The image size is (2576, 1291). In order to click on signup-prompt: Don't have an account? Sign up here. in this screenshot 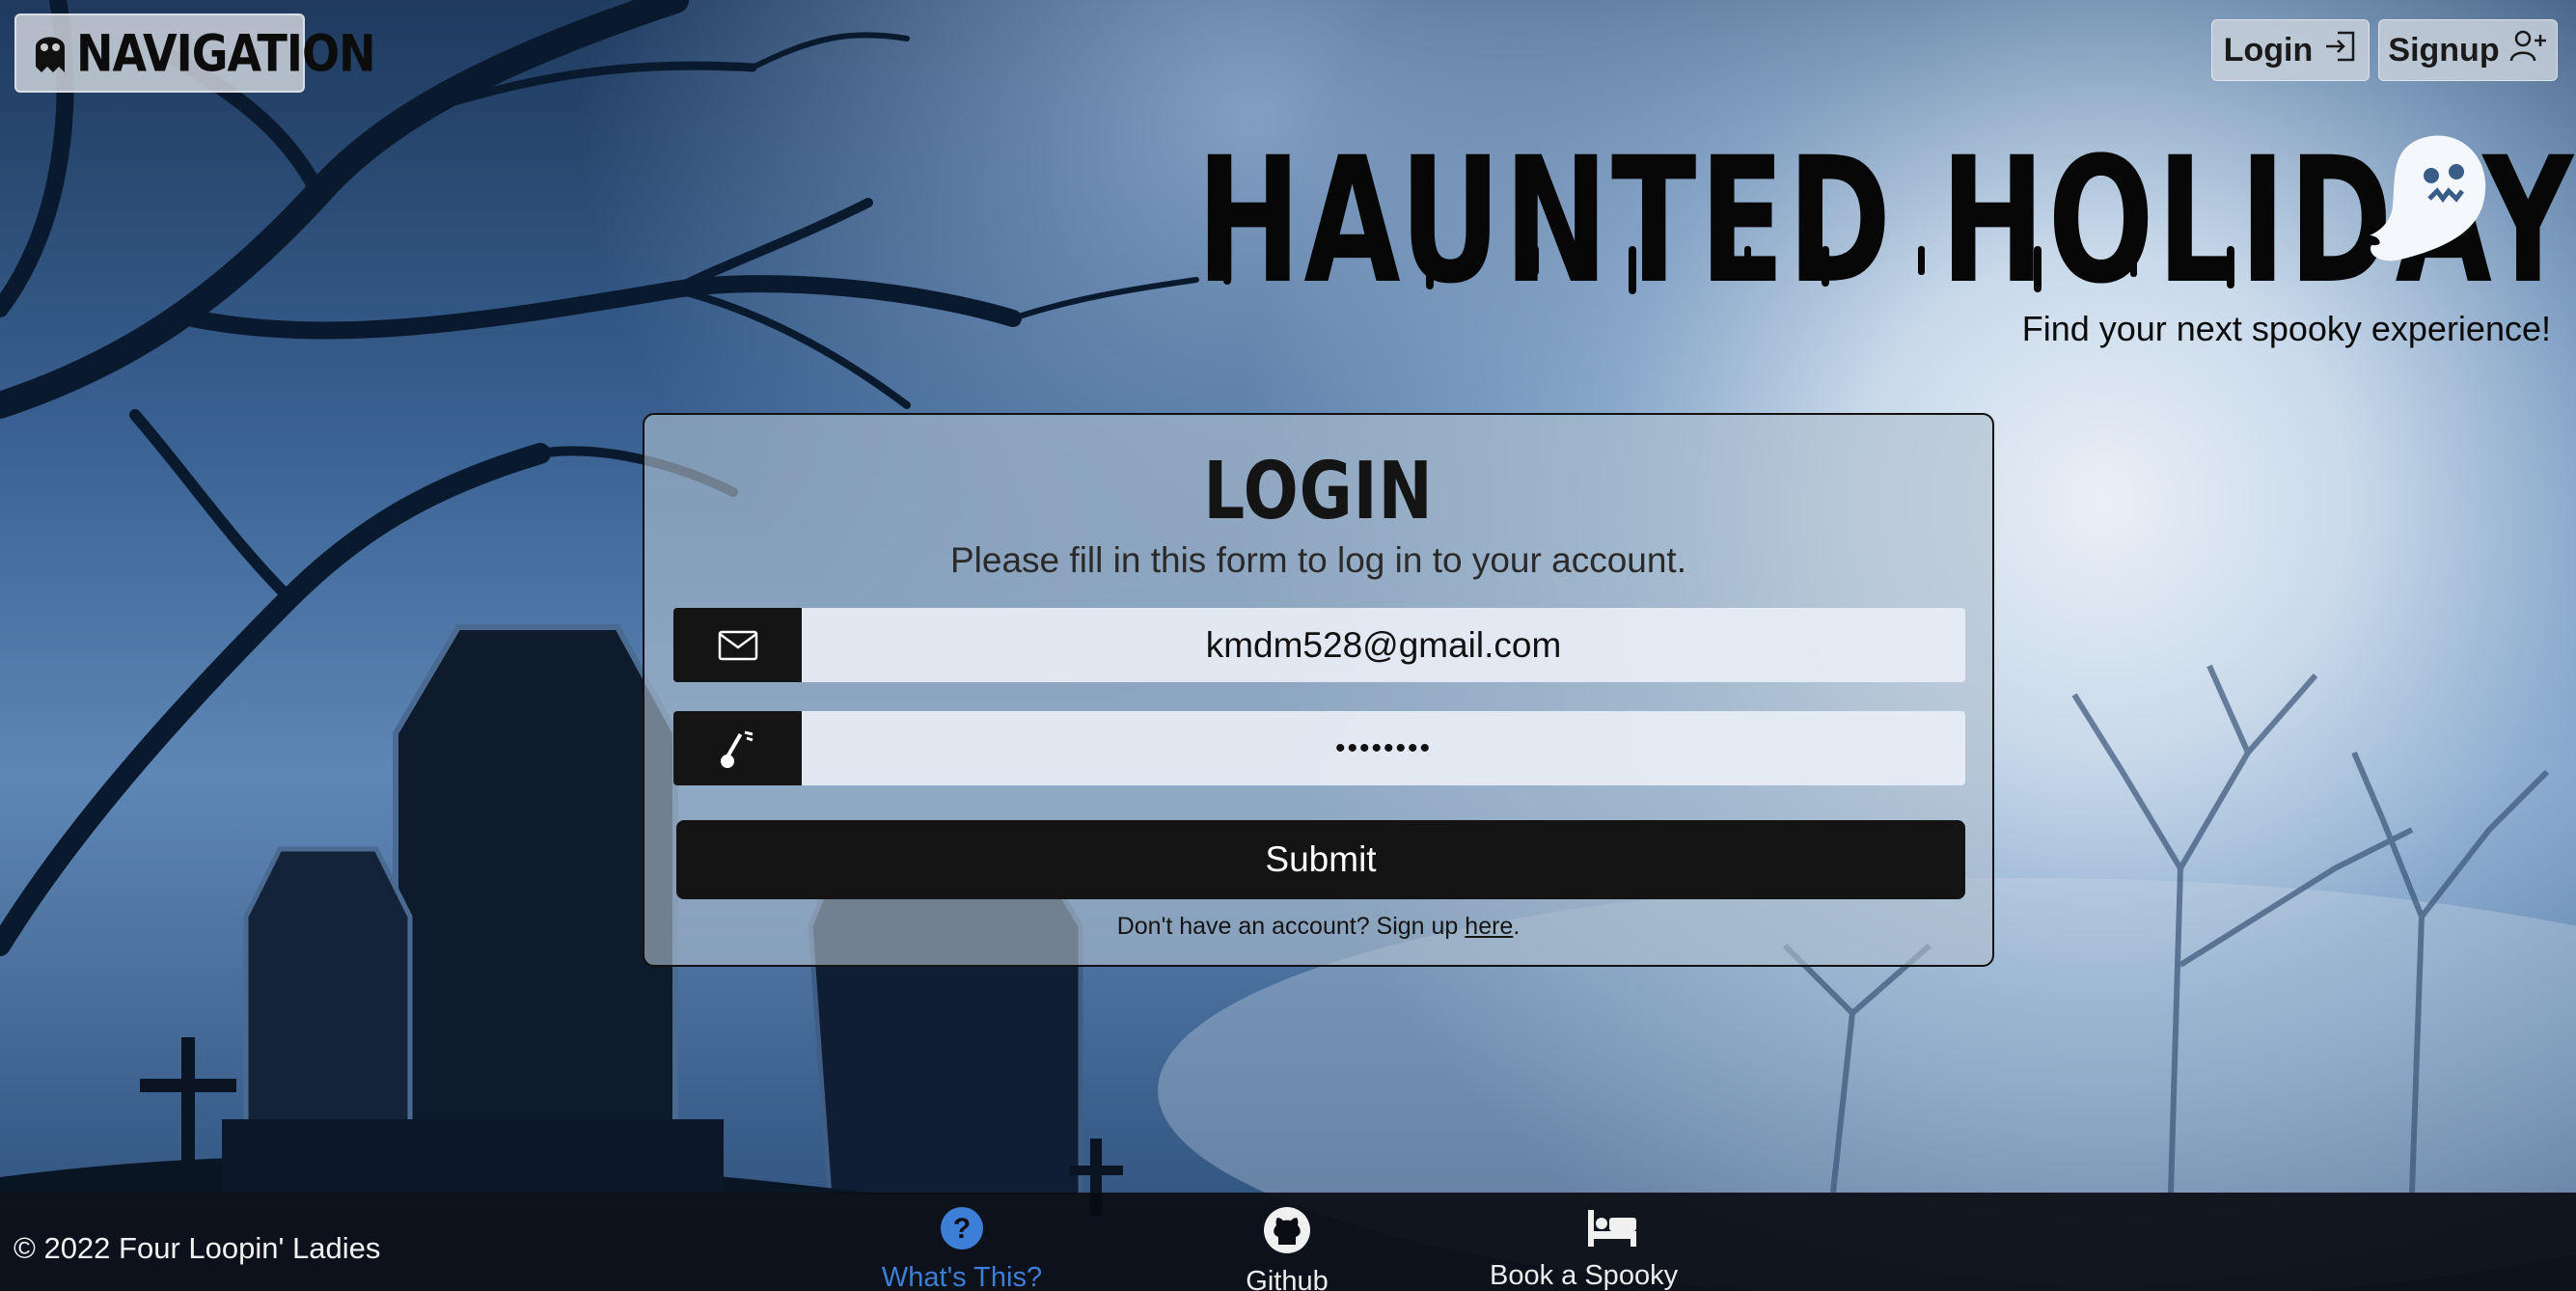, I will do `click(1318, 927)`.